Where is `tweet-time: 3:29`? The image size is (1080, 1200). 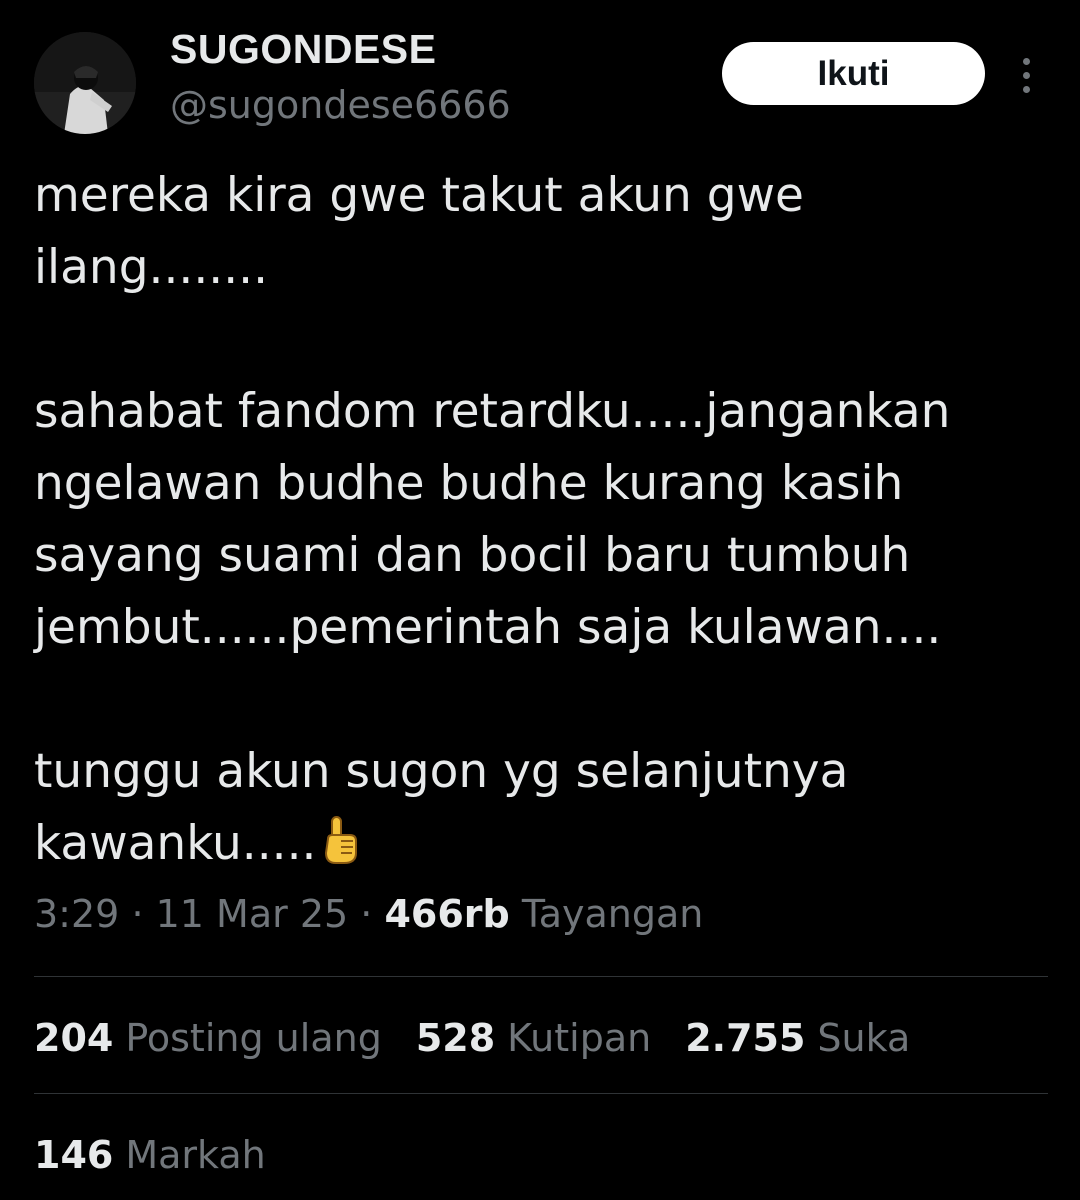 tweet-time: 3:29 is located at coordinates (76, 914).